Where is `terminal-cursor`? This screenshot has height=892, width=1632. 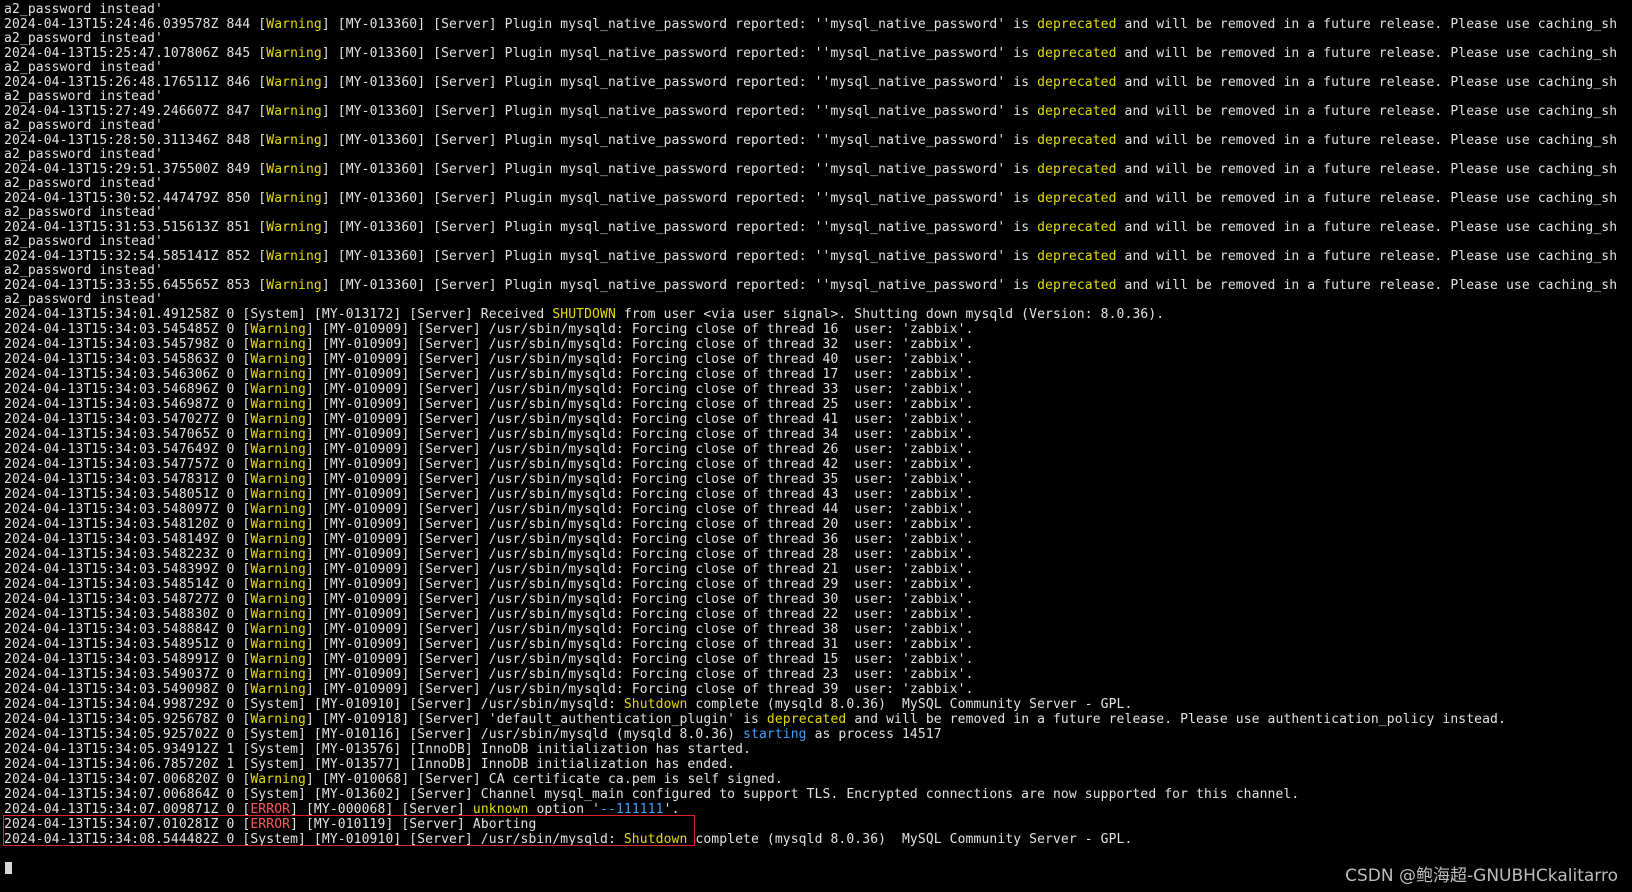
terminal-cursor is located at coordinates (8, 868).